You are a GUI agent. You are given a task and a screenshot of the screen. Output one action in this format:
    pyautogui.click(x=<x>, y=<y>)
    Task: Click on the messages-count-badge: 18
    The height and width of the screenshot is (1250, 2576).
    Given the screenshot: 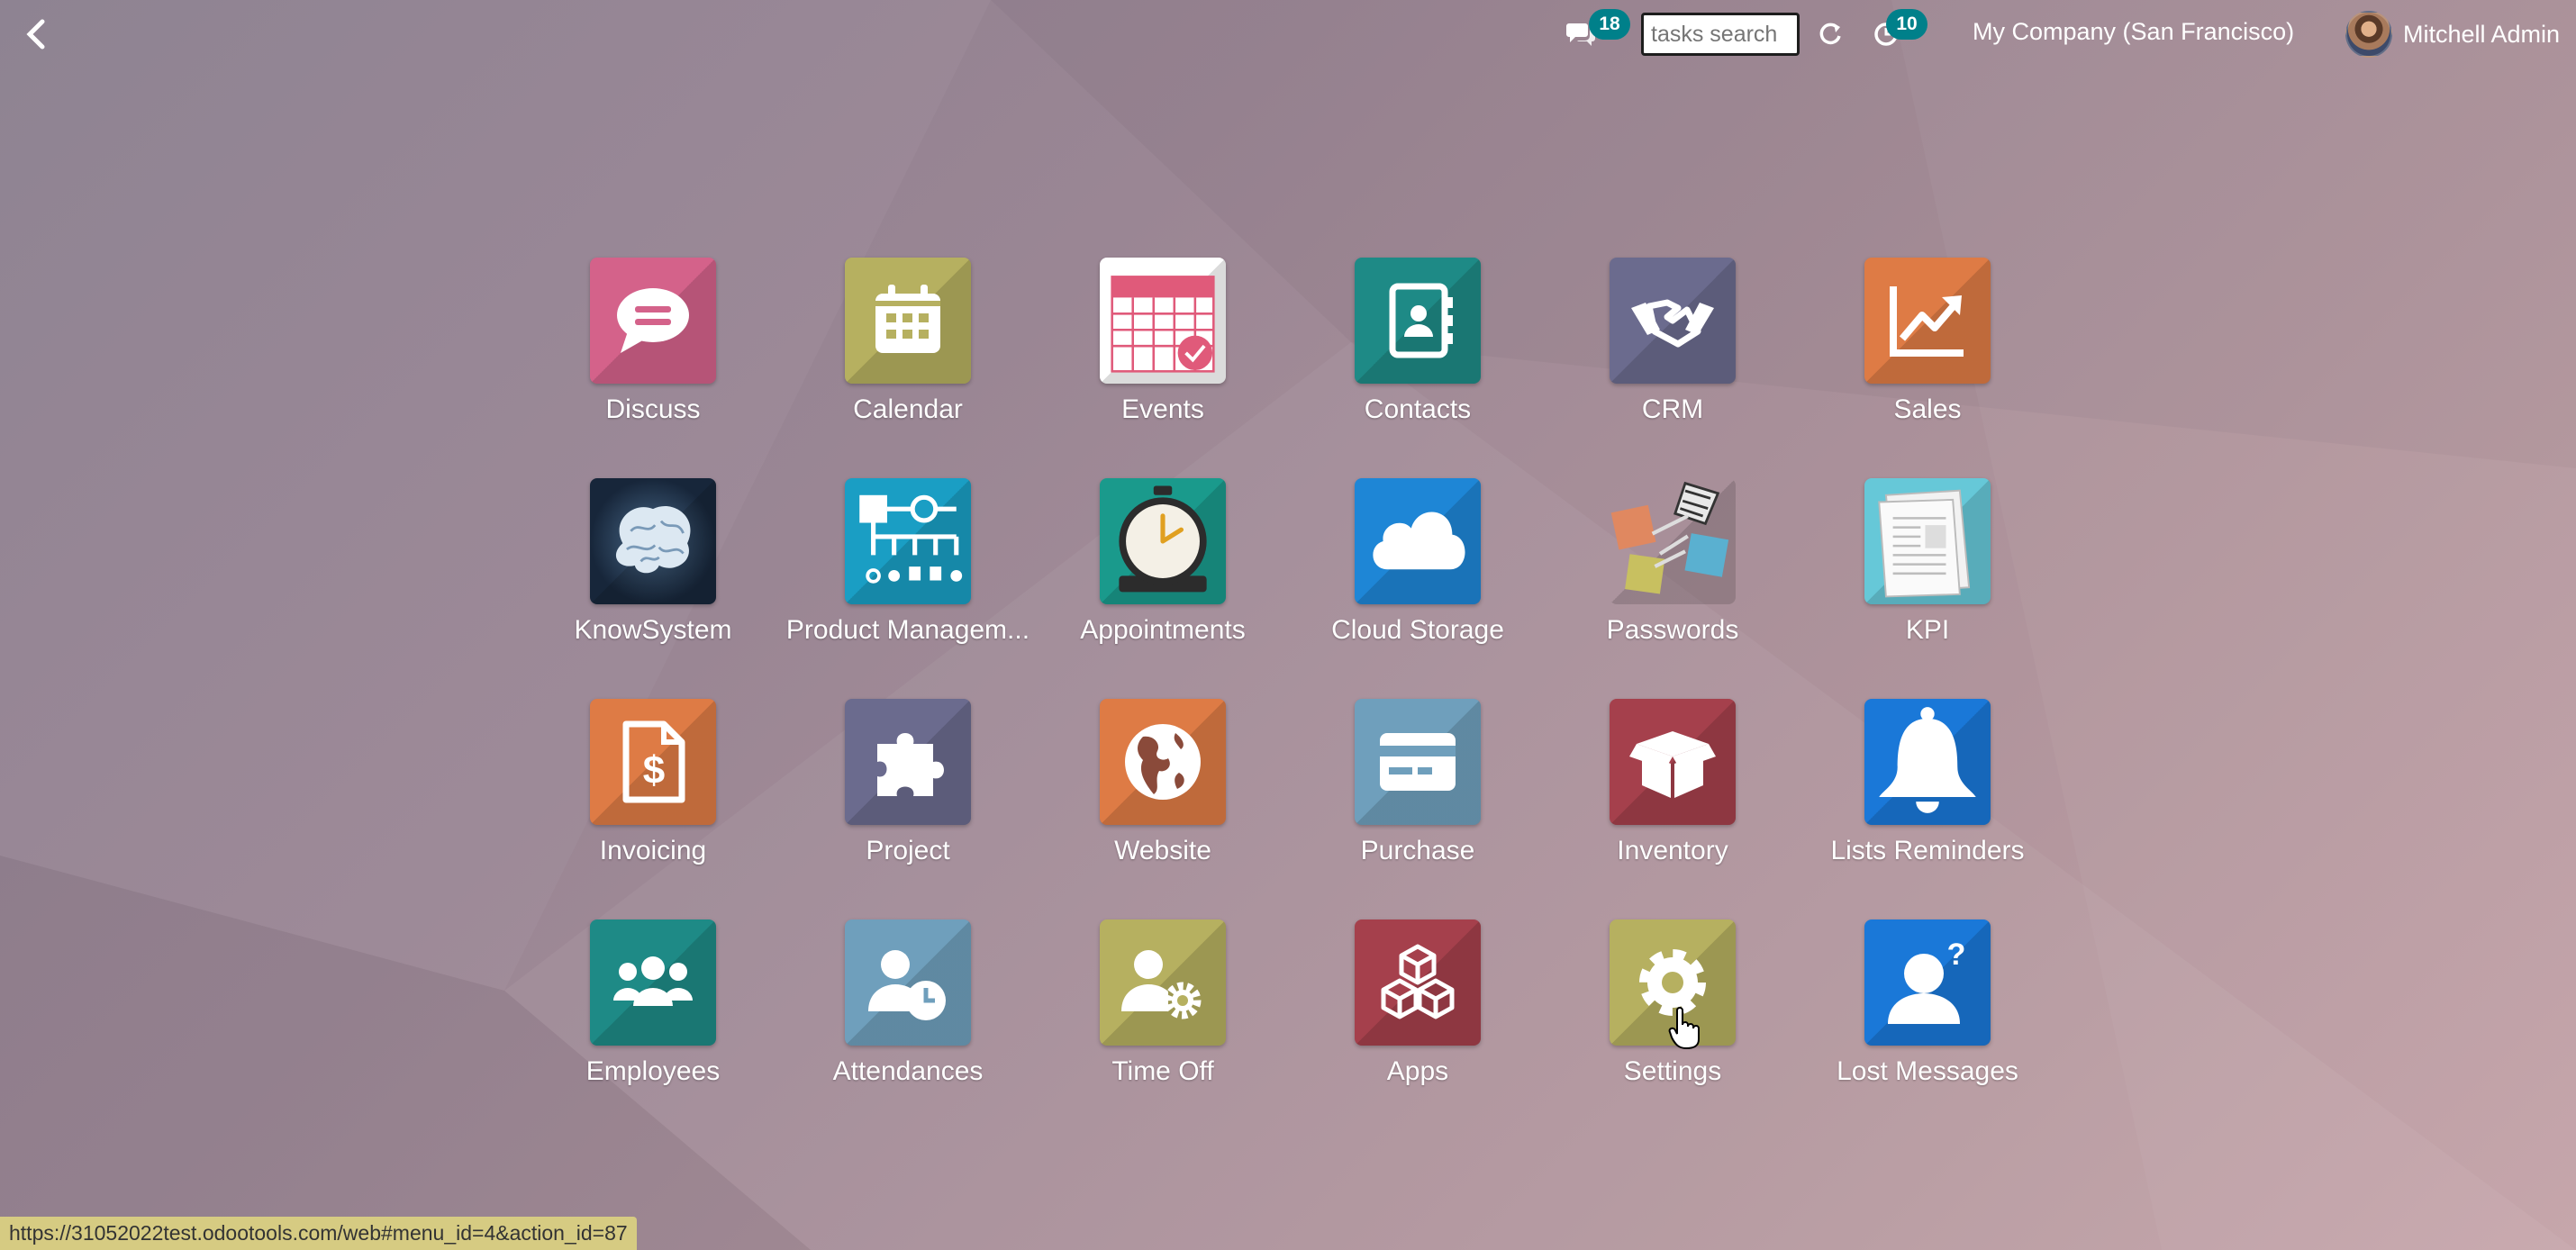 What is the action you would take?
    pyautogui.click(x=1609, y=25)
    